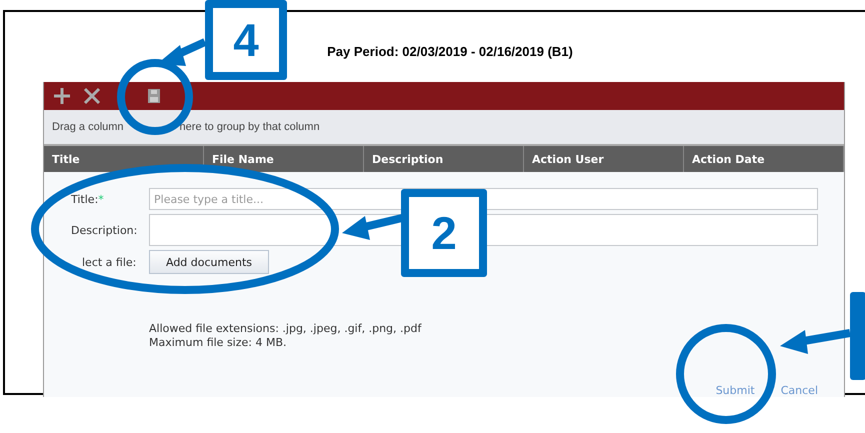 The image size is (865, 433). What do you see at coordinates (286, 336) in the screenshot?
I see `file-notes: Allowed file extensions: .jpg, .jpeg, .gif, .png, .pdf Maximum file size: 4 MB.` at bounding box center [286, 336].